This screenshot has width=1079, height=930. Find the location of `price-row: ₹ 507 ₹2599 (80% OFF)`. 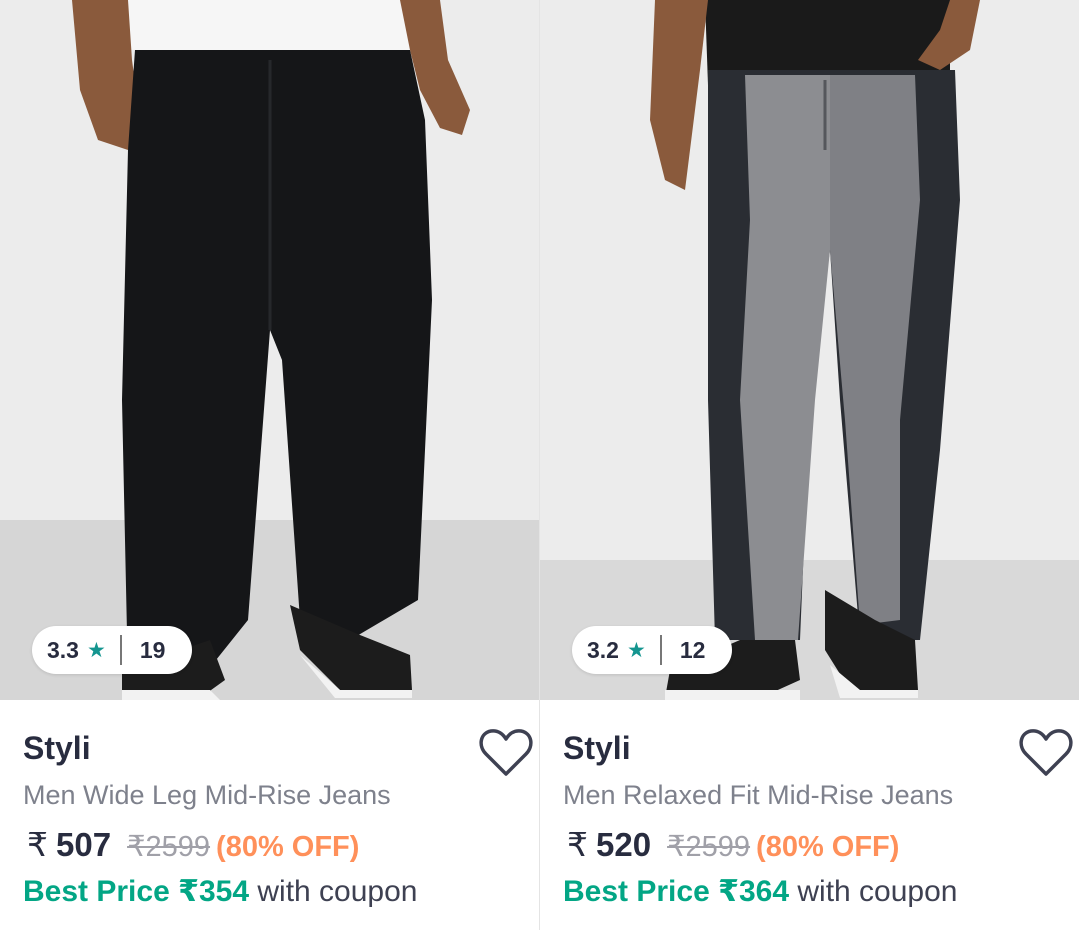

price-row: ₹ 507 ₹2599 (80% OFF) is located at coordinates (193, 844).